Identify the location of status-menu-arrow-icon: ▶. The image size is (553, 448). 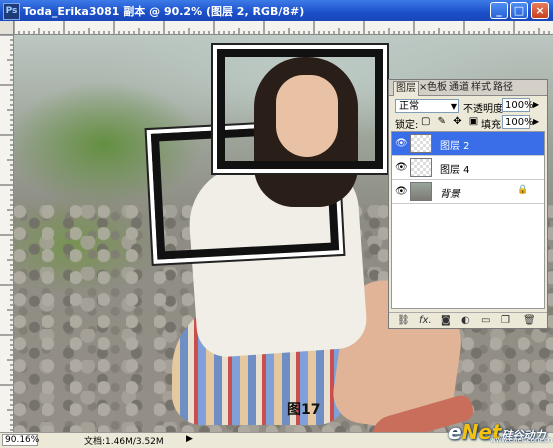
(189, 439).